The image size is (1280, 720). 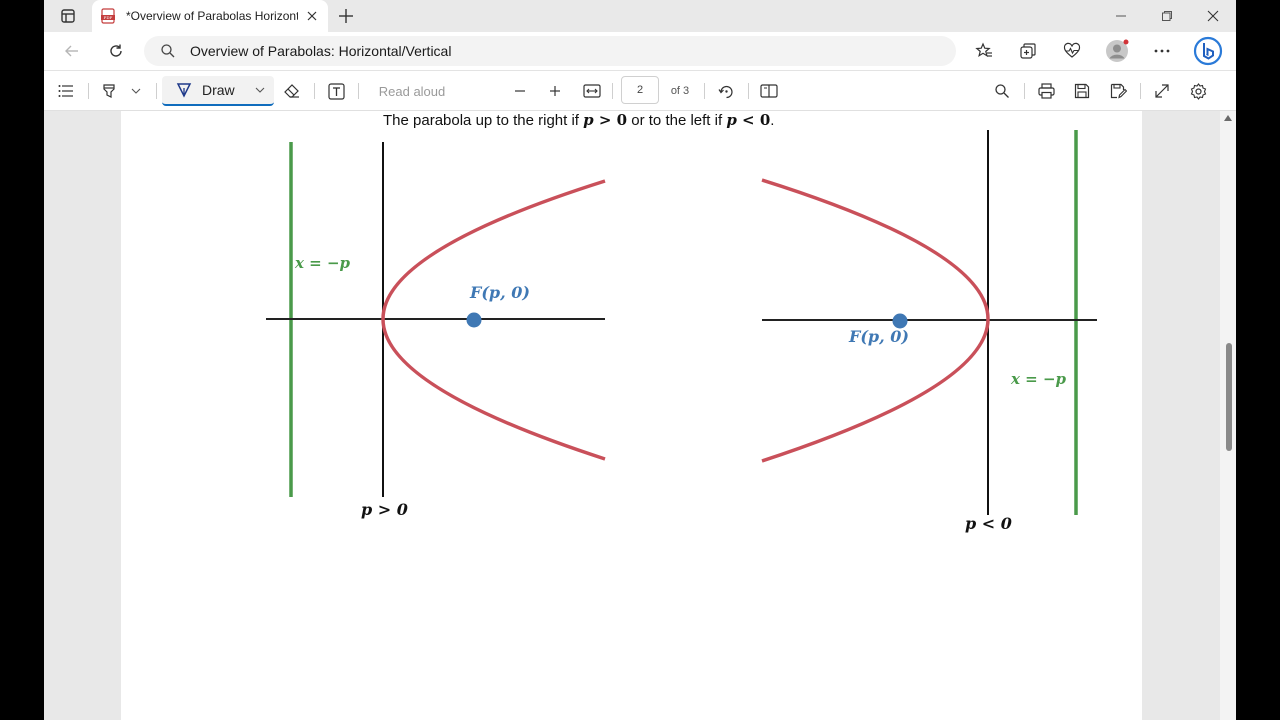 I want to click on copilot-button, so click(x=1208, y=51).